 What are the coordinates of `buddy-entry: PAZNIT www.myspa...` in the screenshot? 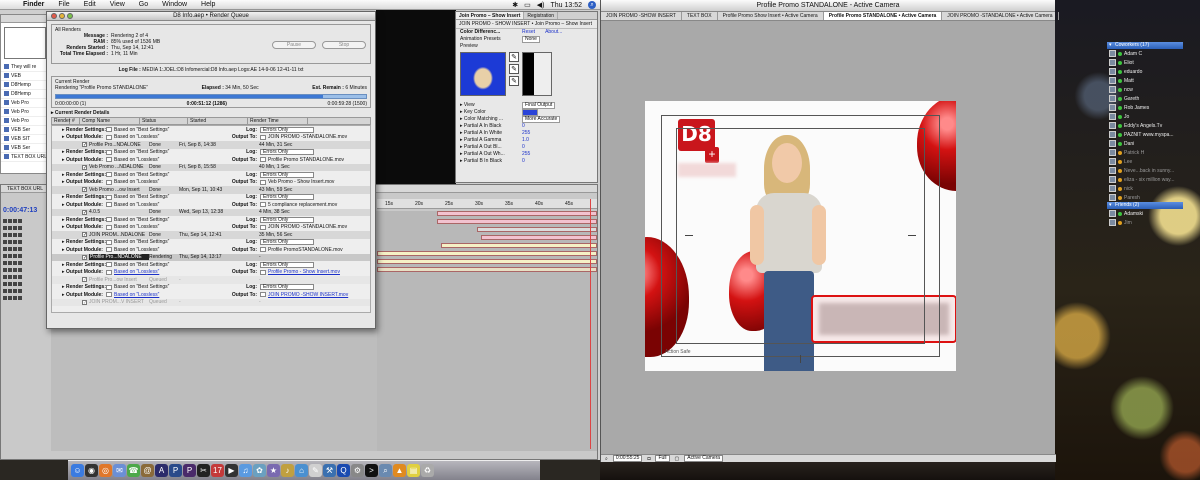 It's located at (1145, 134).